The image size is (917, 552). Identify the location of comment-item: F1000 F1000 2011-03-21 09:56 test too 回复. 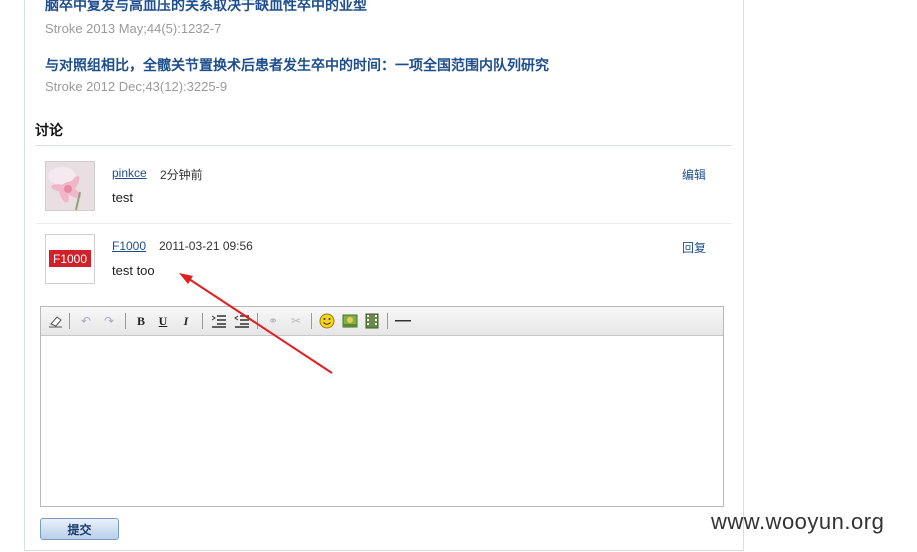
(384, 255).